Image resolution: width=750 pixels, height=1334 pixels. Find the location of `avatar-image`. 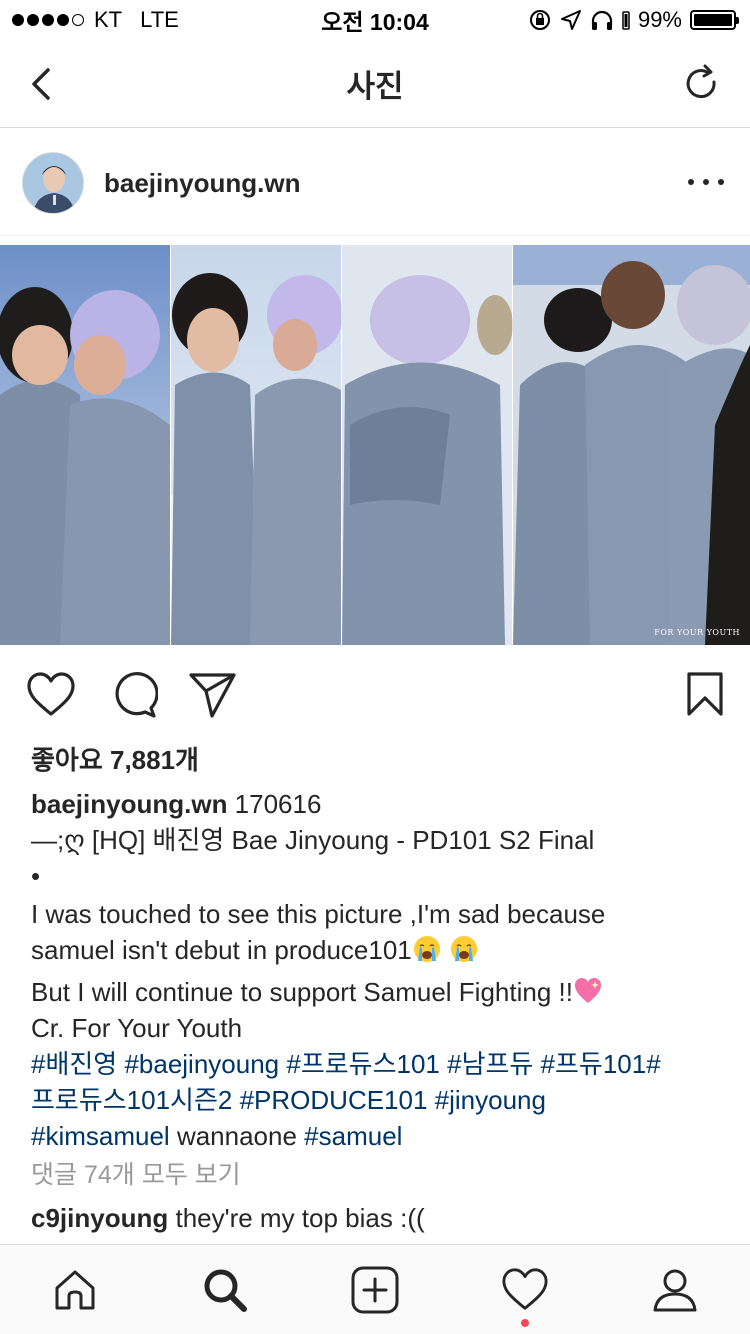

avatar-image is located at coordinates (53, 183).